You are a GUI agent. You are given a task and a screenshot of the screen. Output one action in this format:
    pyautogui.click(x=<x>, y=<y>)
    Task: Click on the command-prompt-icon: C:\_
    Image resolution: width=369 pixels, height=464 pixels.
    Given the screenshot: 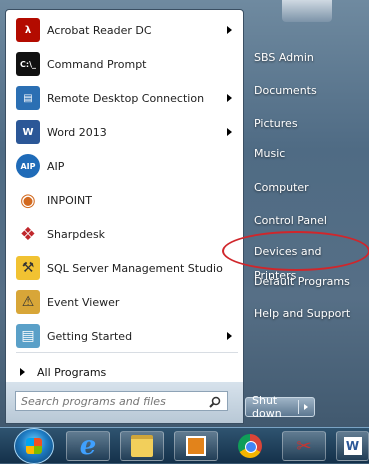 What is the action you would take?
    pyautogui.click(x=28, y=64)
    